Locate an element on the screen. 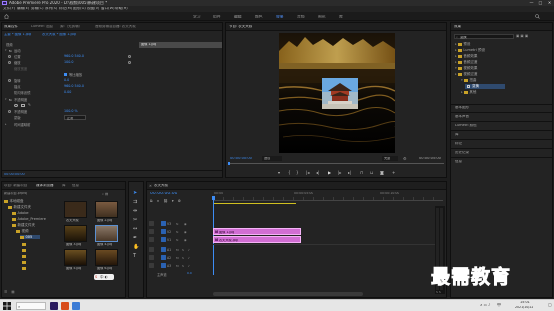 This screenshot has width=554, height=311. twirl-down-icon: ▾ is located at coordinates (6, 99).